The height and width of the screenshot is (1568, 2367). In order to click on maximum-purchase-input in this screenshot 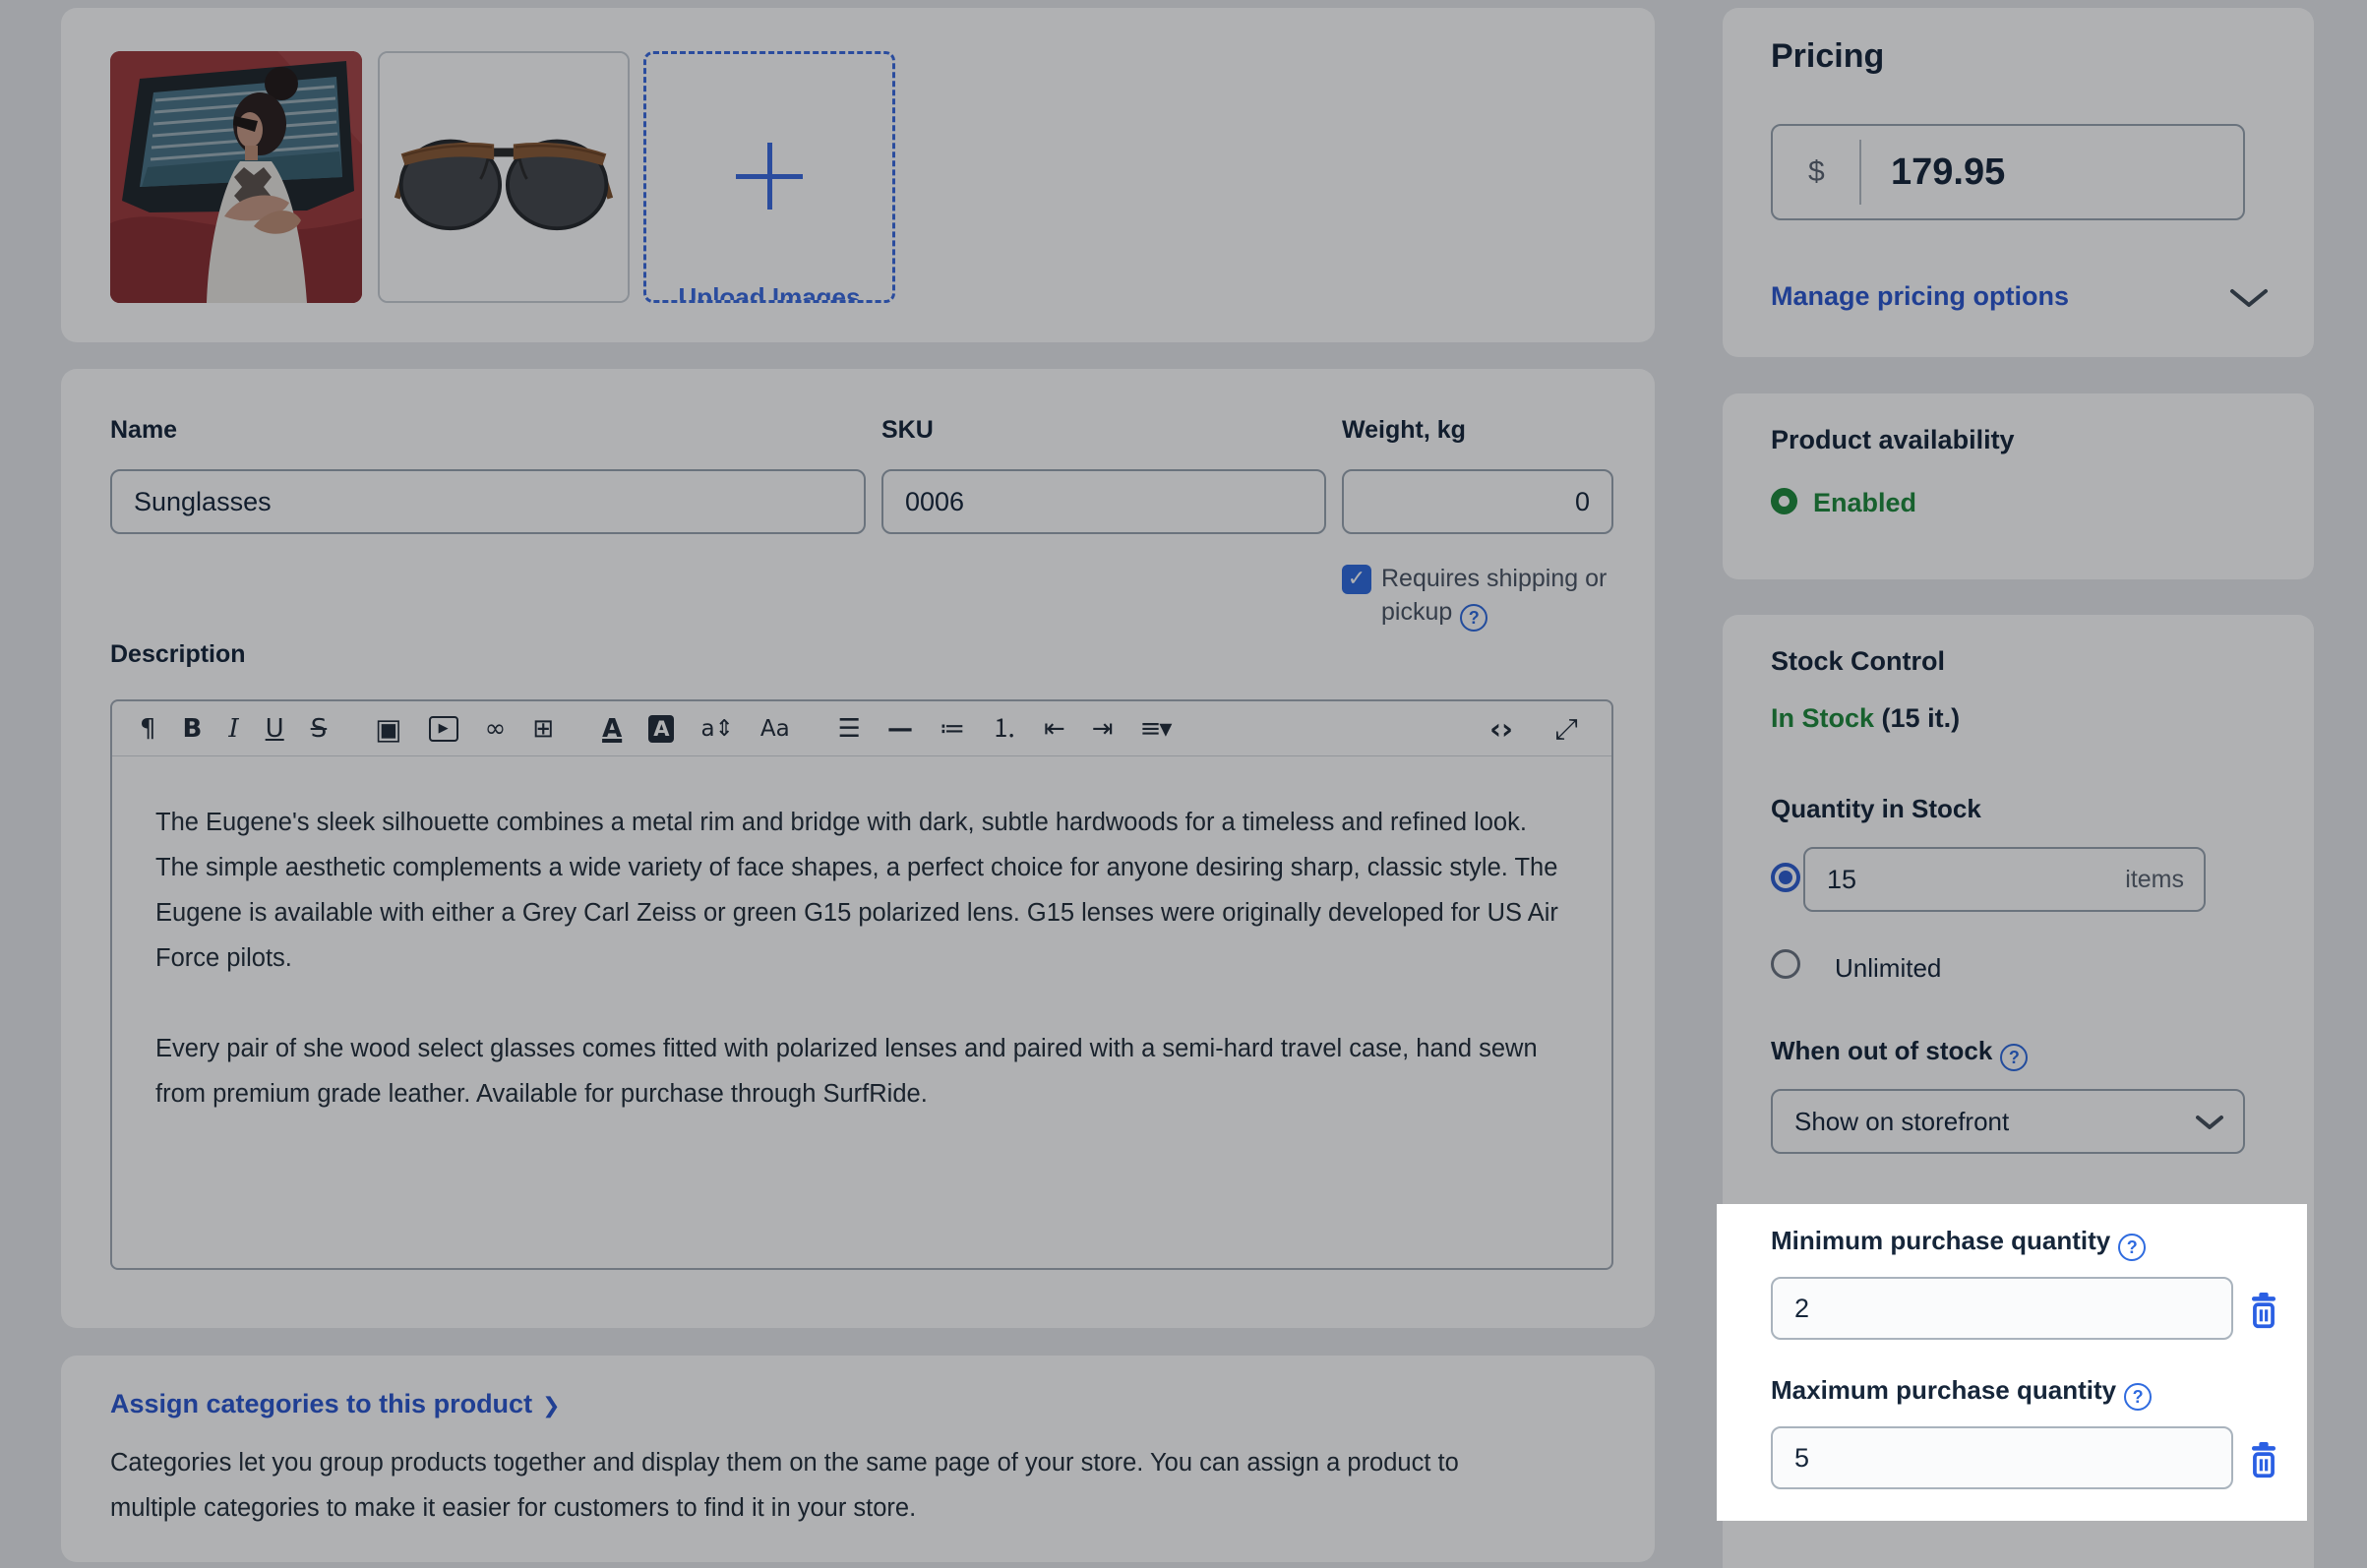, I will do `click(2002, 1457)`.